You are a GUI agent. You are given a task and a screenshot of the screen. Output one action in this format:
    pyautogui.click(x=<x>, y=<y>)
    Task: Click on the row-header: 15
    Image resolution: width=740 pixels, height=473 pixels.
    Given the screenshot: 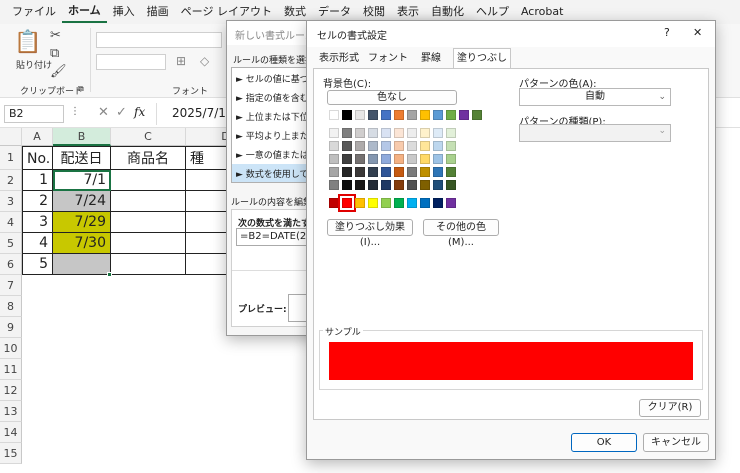 What is the action you would take?
    pyautogui.click(x=11, y=453)
    